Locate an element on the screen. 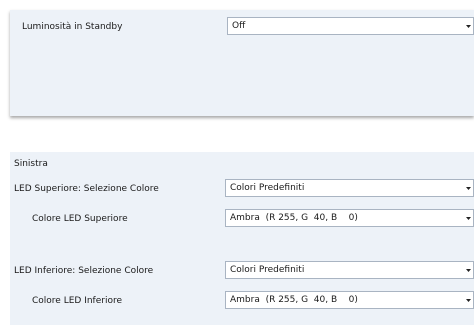 The height and width of the screenshot is (325, 474). led-top-color-value: Ambra (R 255, G 40, B 0) is located at coordinates (294, 218).